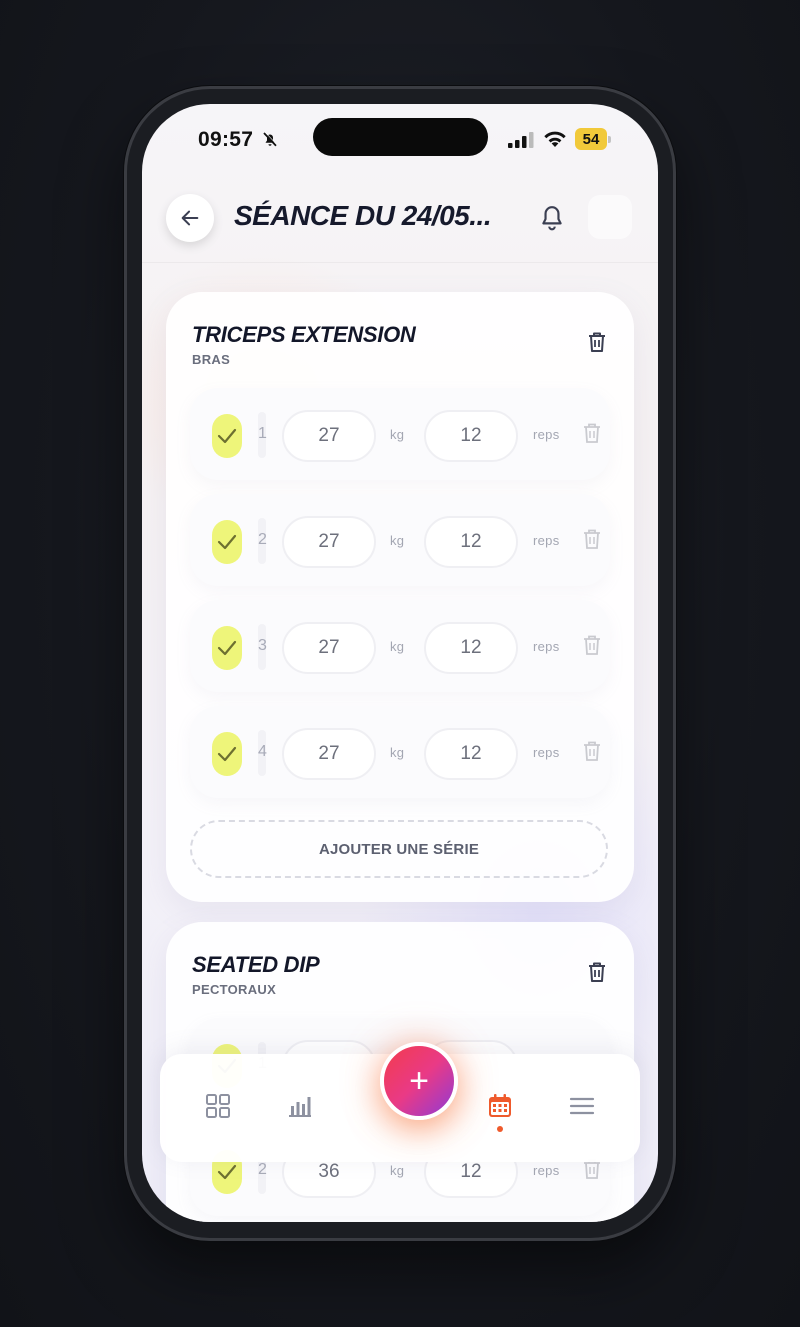 Image resolution: width=800 pixels, height=1327 pixels. I want to click on dynamic-island, so click(400, 137).